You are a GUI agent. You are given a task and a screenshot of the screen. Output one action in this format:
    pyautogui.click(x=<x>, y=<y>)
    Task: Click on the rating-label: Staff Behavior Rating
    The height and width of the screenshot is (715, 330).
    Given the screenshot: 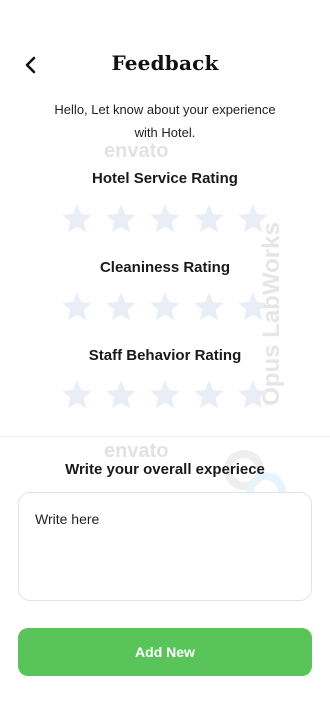 What is the action you would take?
    pyautogui.click(x=165, y=355)
    